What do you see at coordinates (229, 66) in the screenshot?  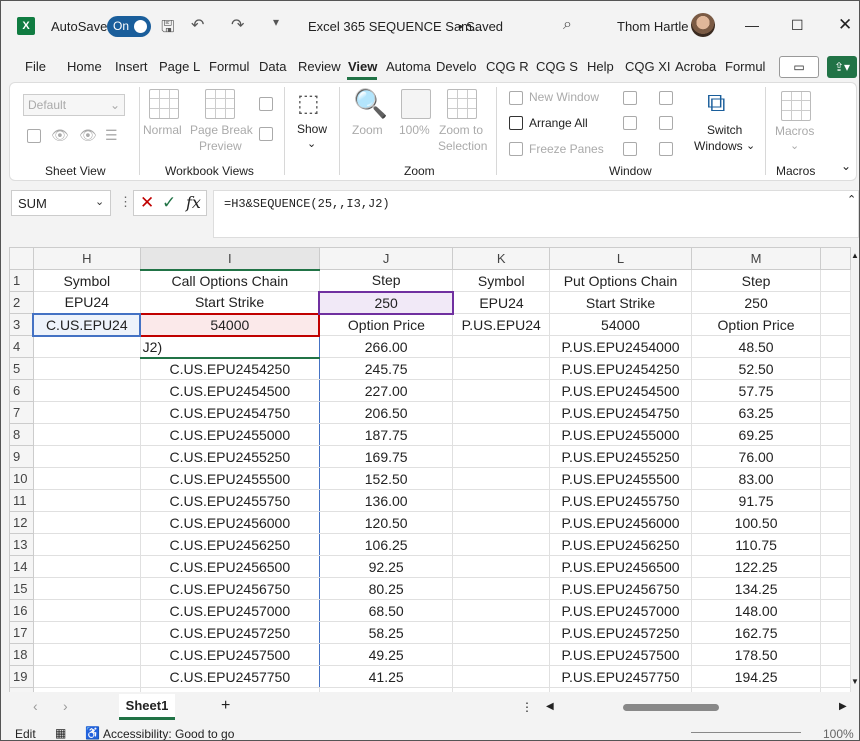 I see `menu-formulas: Formul` at bounding box center [229, 66].